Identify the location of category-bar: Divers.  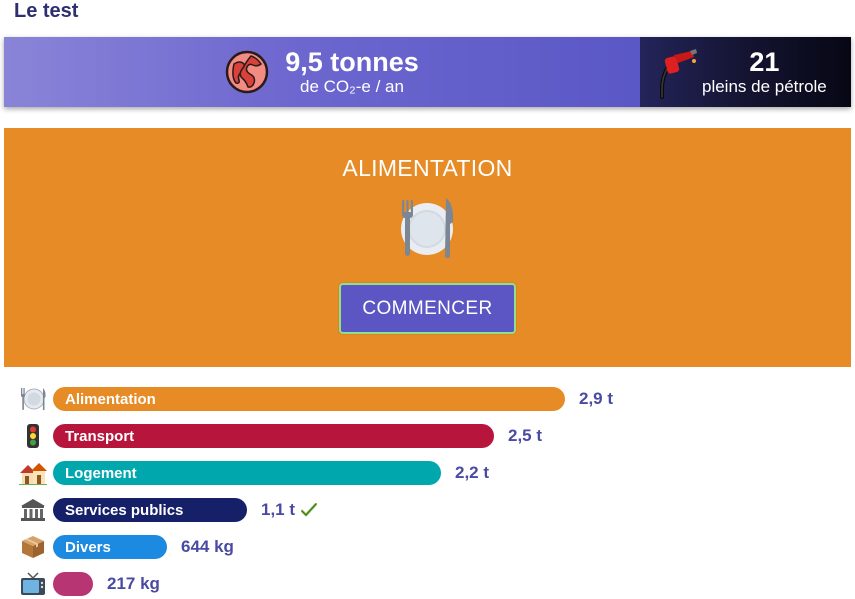
(110, 547).